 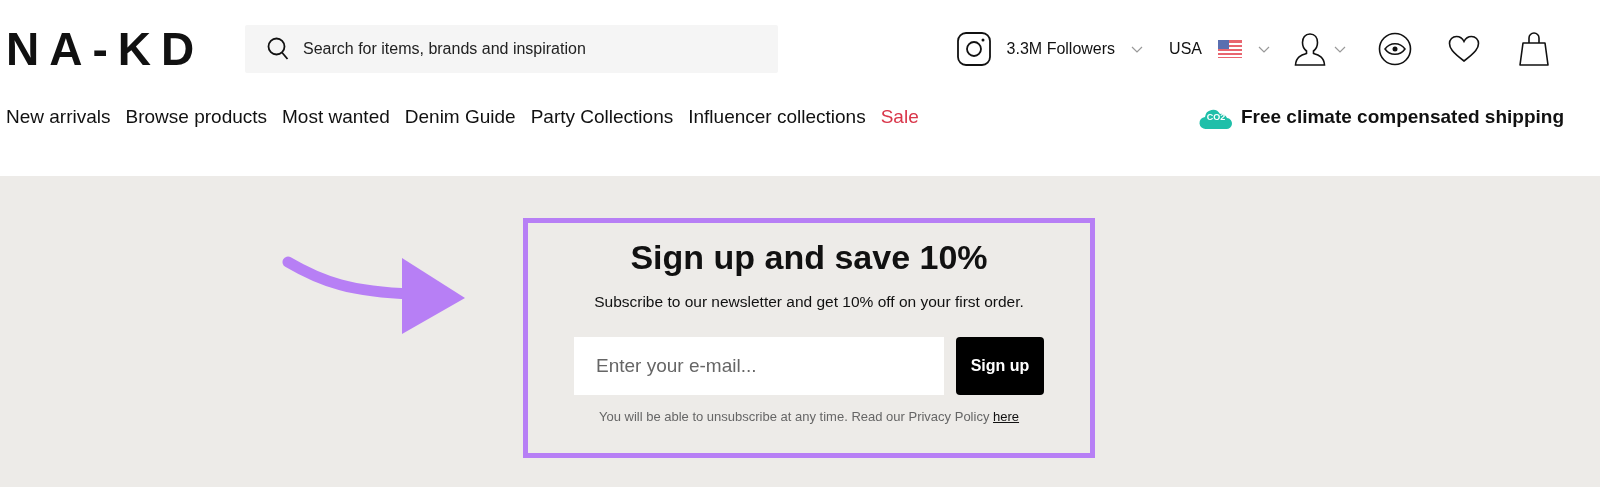 What do you see at coordinates (809, 301) in the screenshot?
I see `newsletter-subtitle: Subscribe to our newsletter and get 10% off on your first order.` at bounding box center [809, 301].